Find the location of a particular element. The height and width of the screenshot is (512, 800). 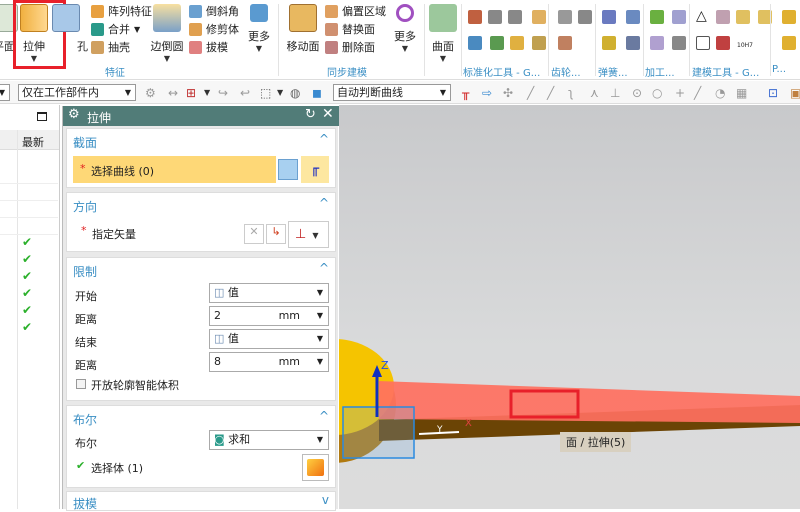

filter-dropdown: ▼ is located at coordinates (5, 92).